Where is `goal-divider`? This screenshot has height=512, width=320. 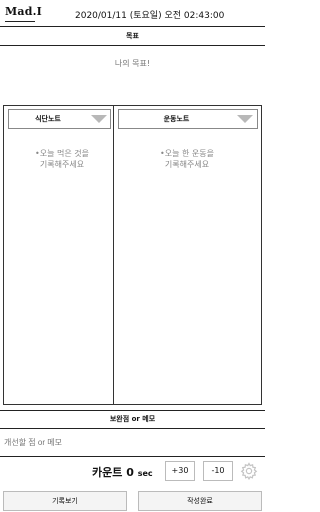
goal-divider is located at coordinates (132, 45).